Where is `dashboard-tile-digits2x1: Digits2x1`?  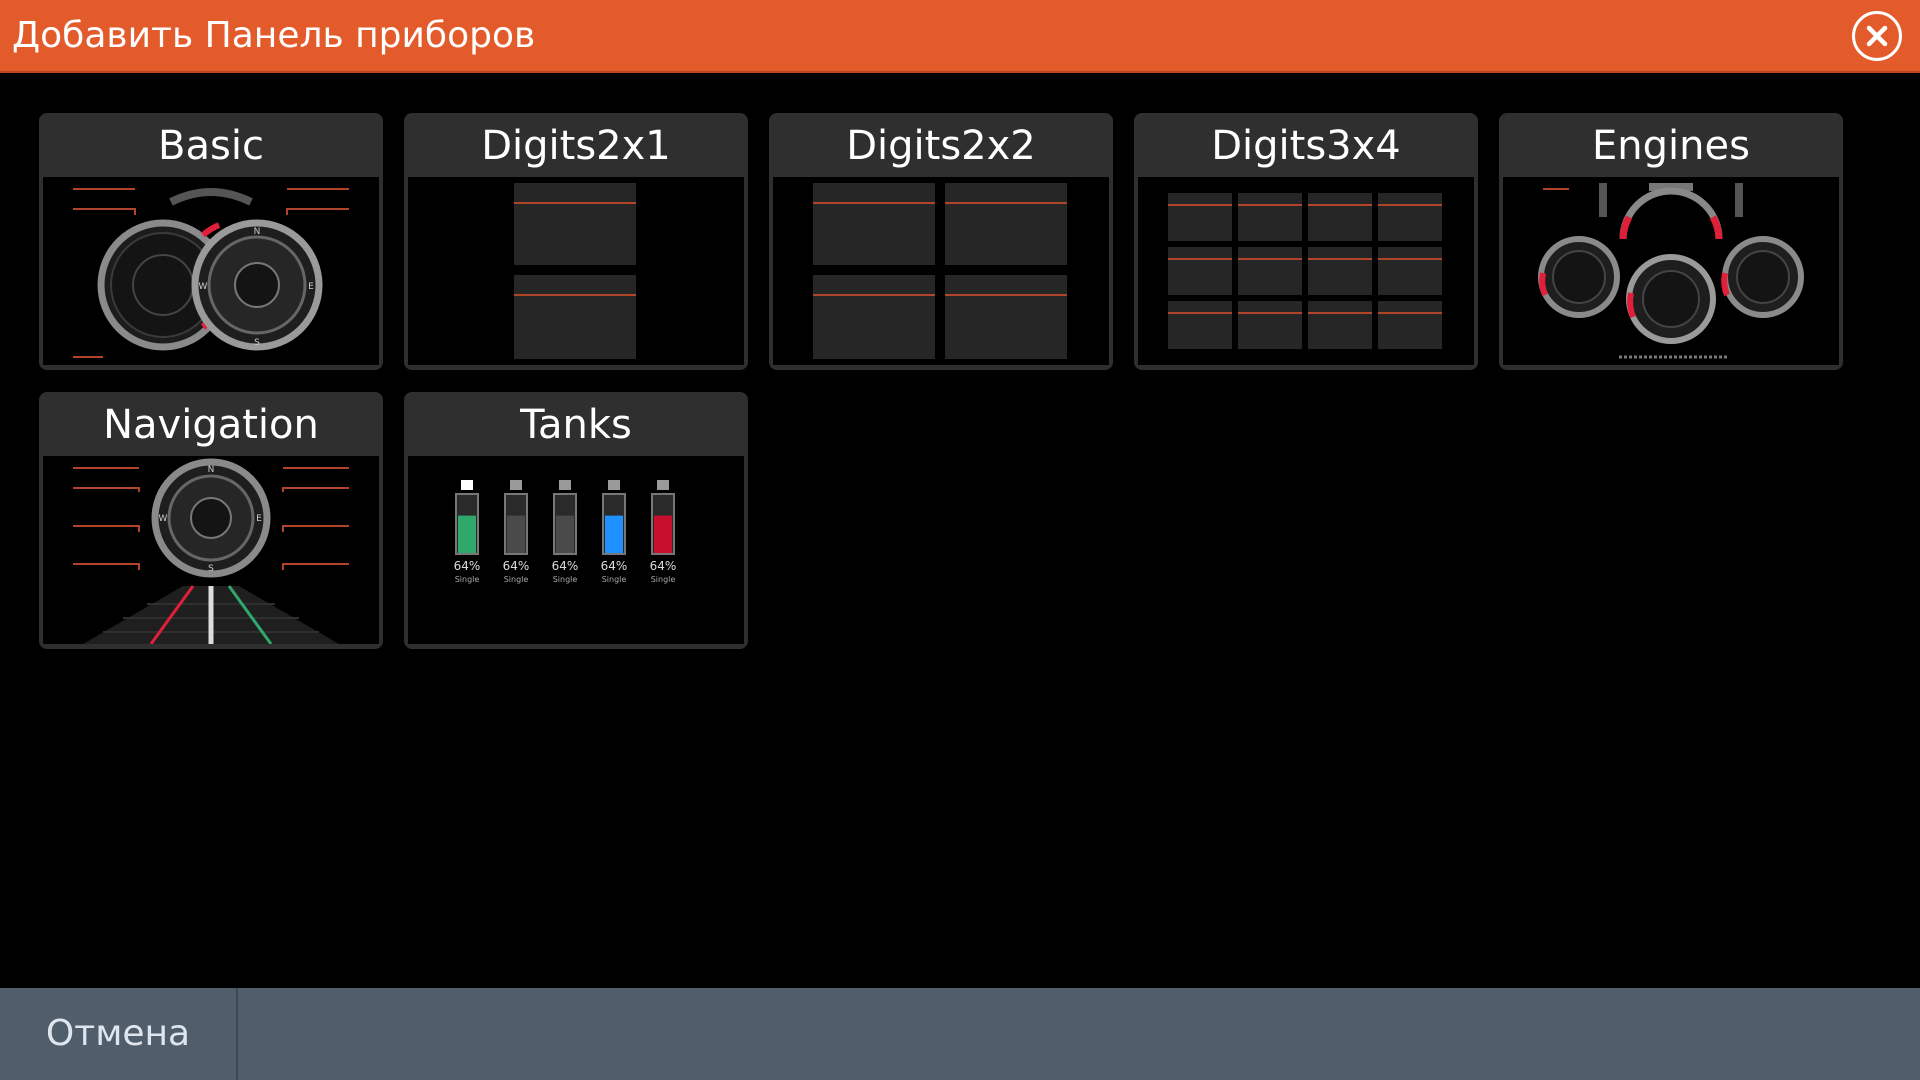
dashboard-tile-digits2x1: Digits2x1 is located at coordinates (576, 241).